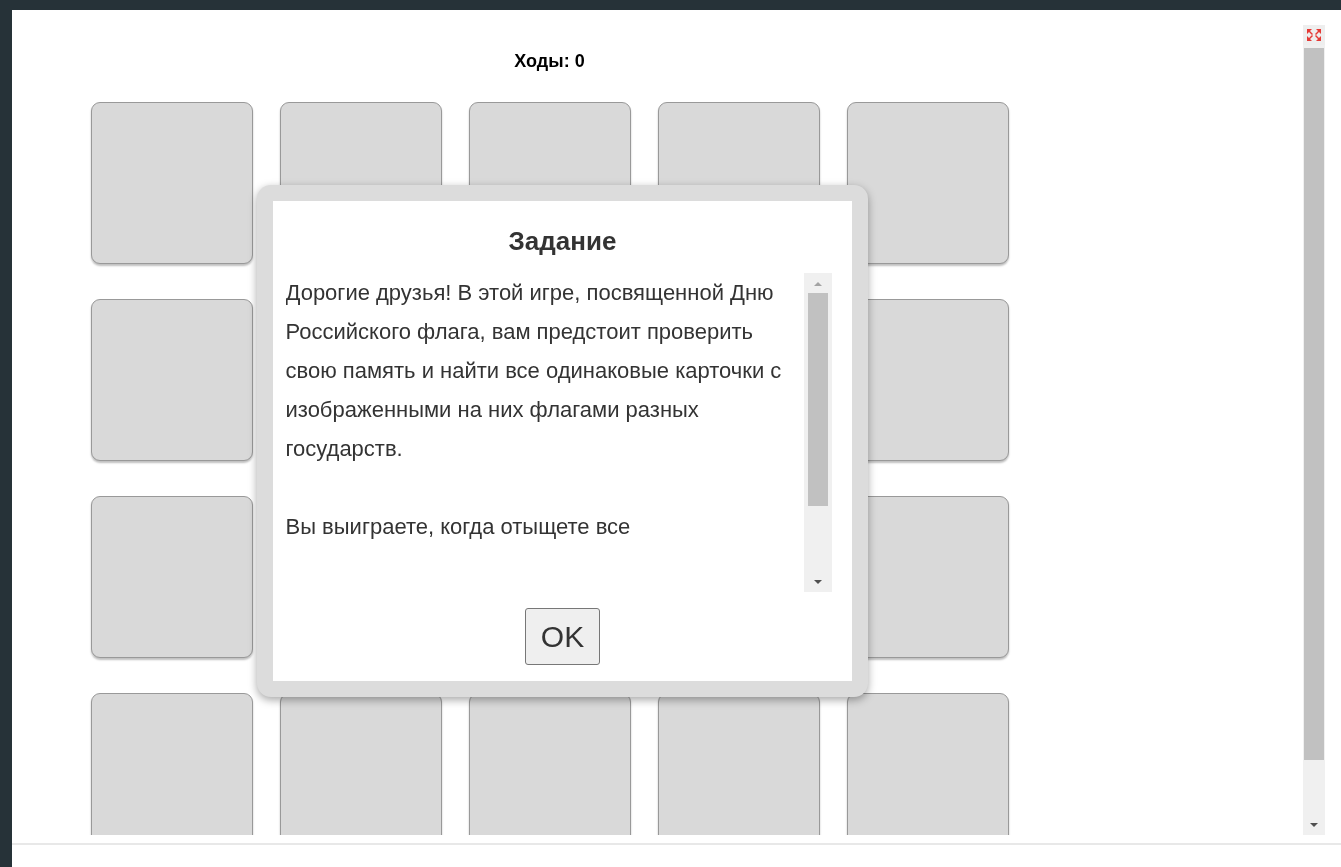 This screenshot has width=1341, height=867. I want to click on scrollbar, so click(817, 432).